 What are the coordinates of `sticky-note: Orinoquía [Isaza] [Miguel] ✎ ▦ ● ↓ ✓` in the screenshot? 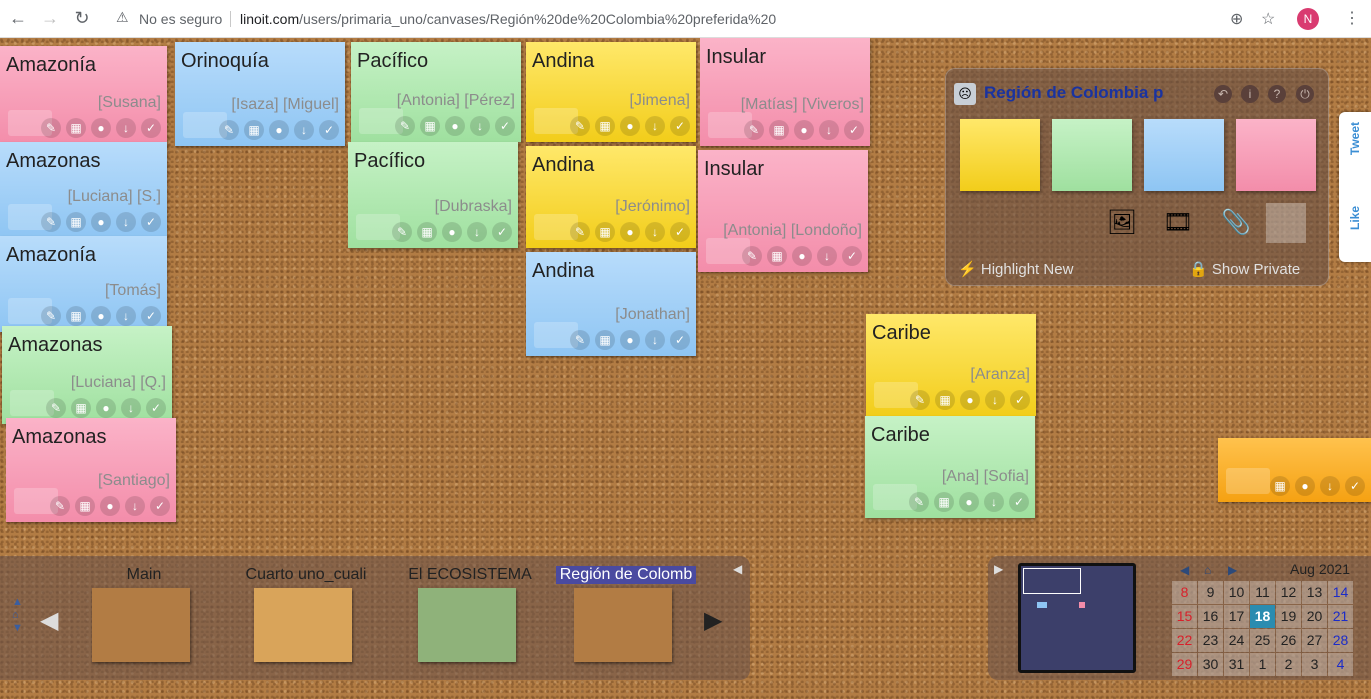 It's located at (260, 94).